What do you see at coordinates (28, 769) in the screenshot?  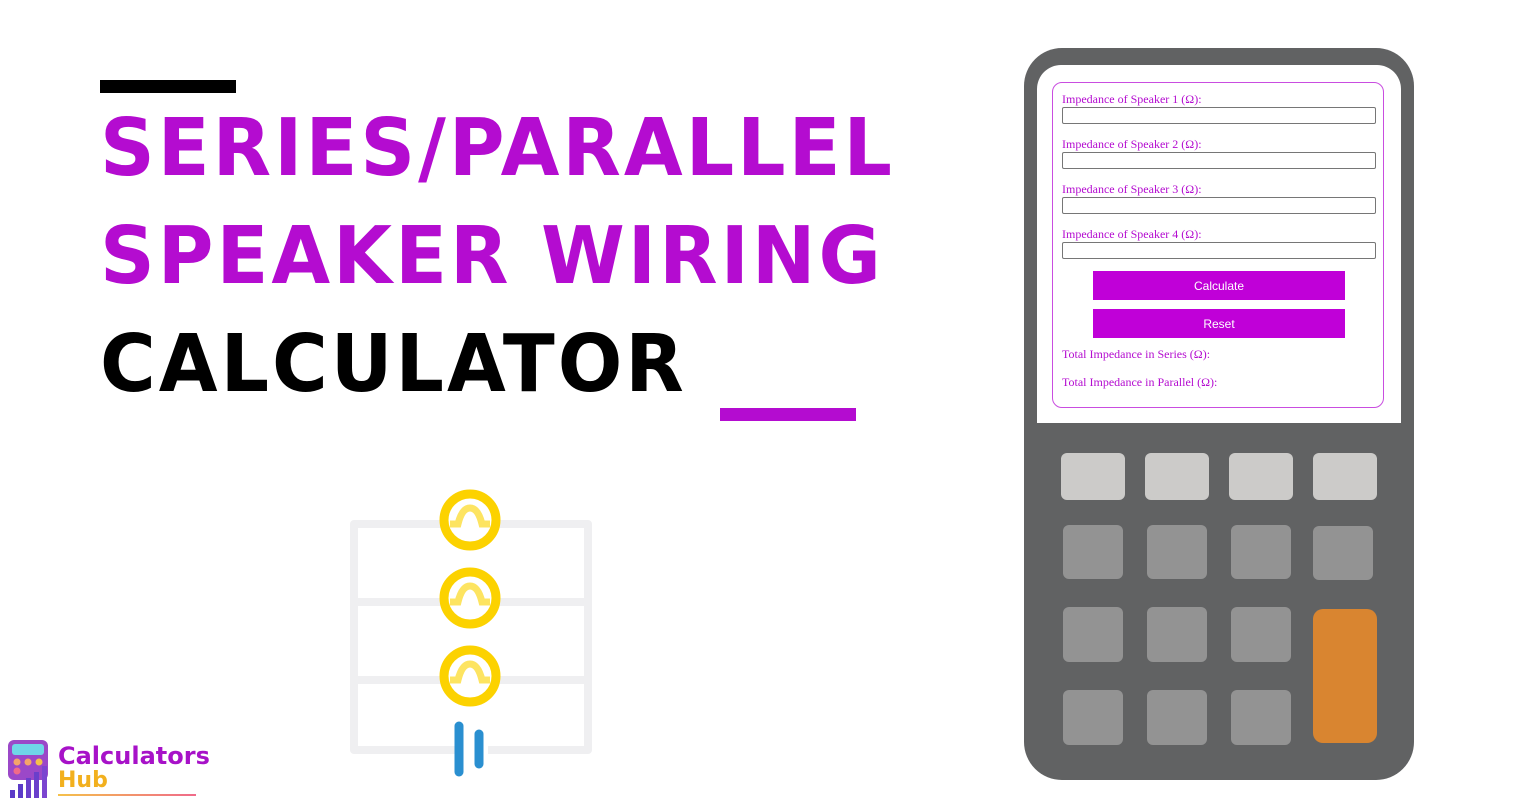 I see `logo-calculator-icon` at bounding box center [28, 769].